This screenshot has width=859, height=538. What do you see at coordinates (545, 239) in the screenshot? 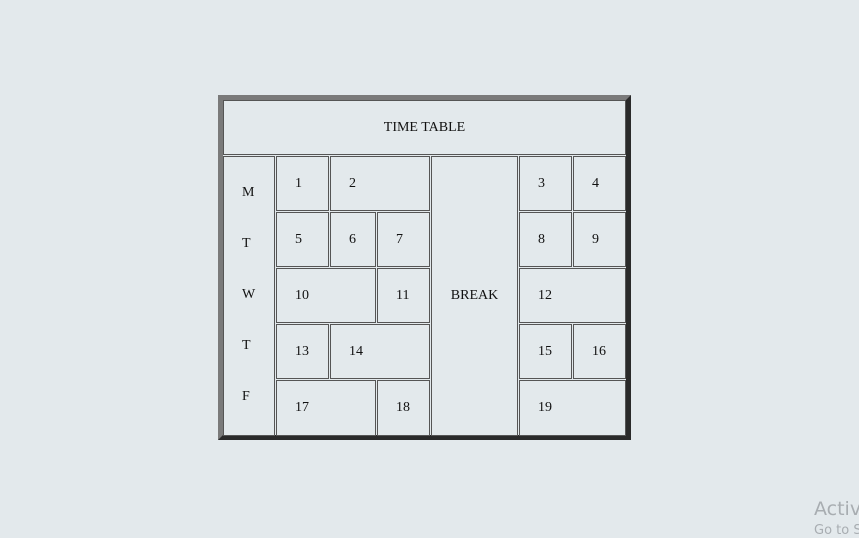
I see `period-cell-8: 8` at bounding box center [545, 239].